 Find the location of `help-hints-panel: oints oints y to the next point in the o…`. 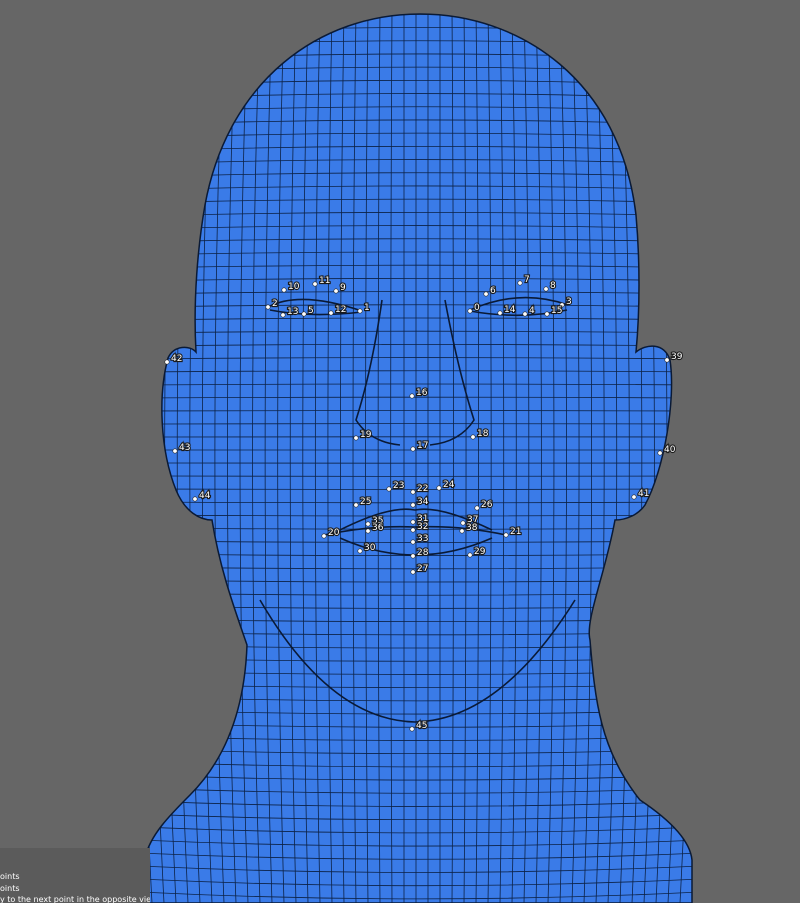

help-hints-panel: oints oints y to the next point in the o… is located at coordinates (75, 875).